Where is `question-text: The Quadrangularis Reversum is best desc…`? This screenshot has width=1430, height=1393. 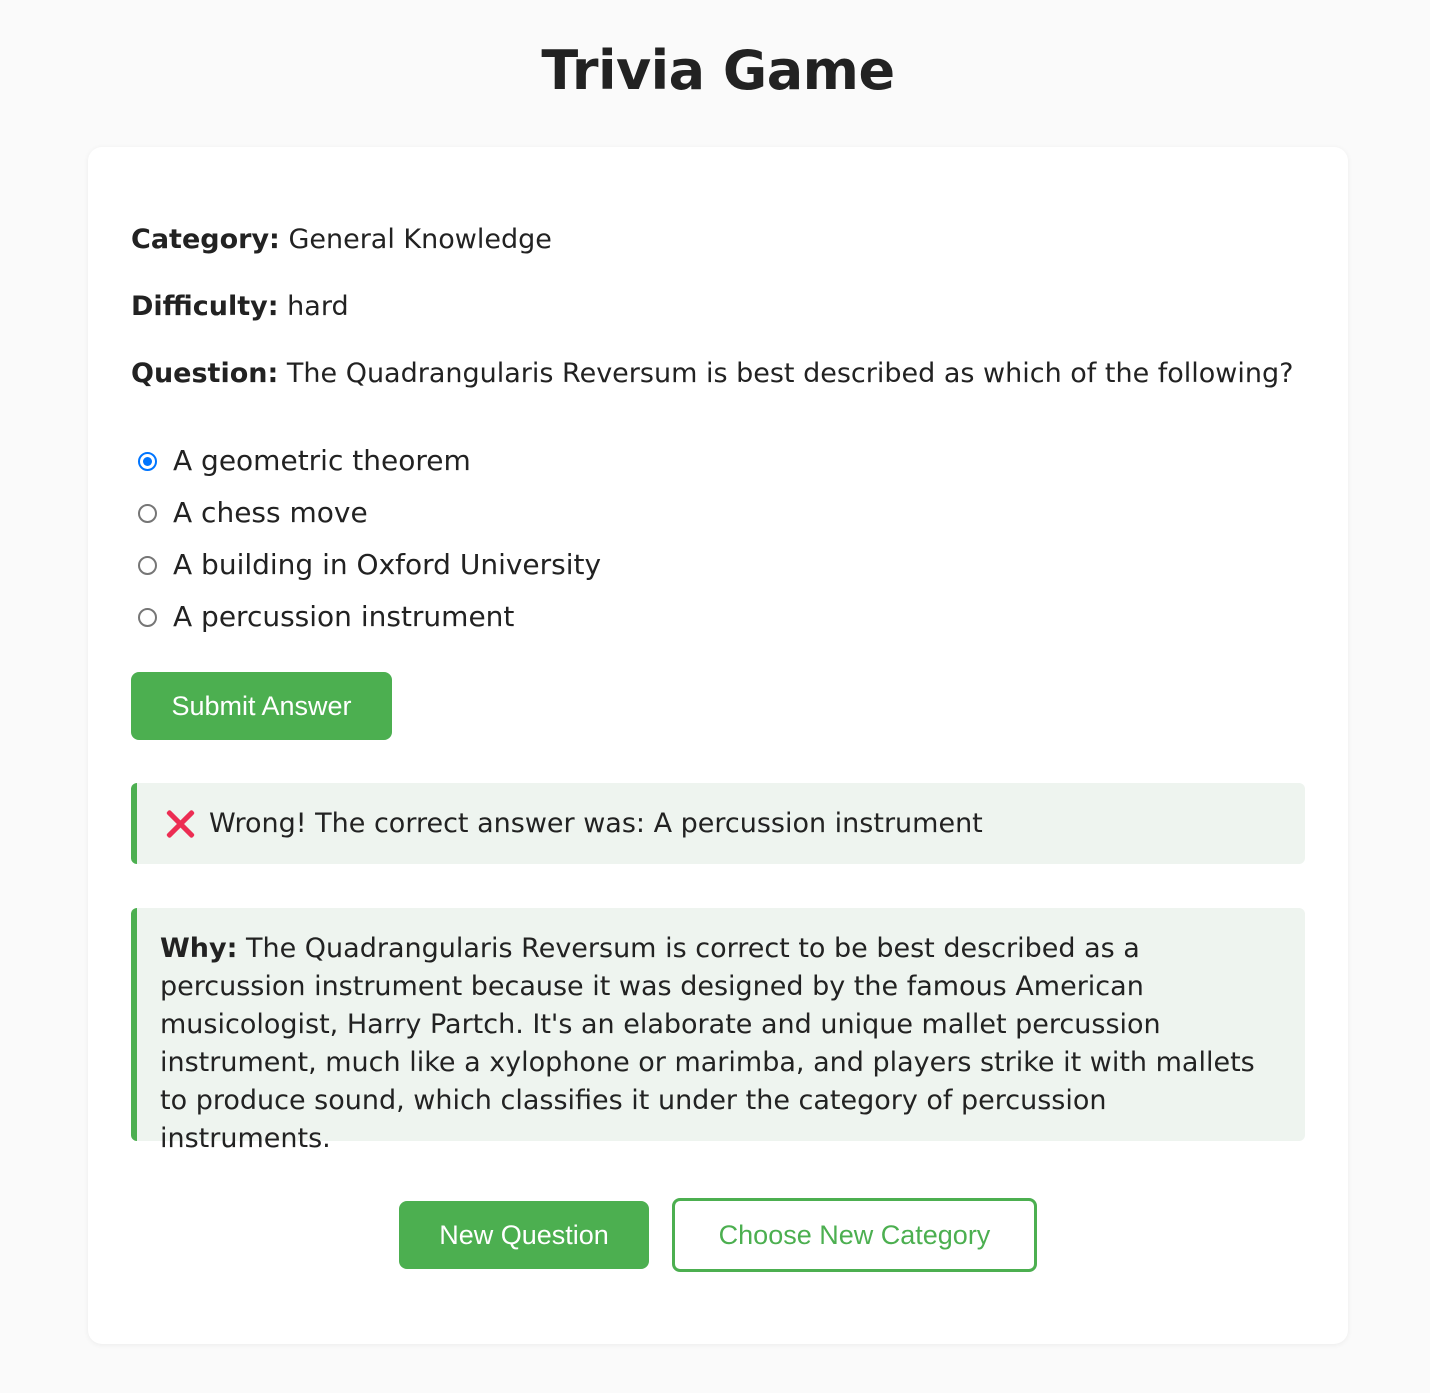
question-text: The Quadrangularis Reversum is best desc… is located at coordinates (790, 373).